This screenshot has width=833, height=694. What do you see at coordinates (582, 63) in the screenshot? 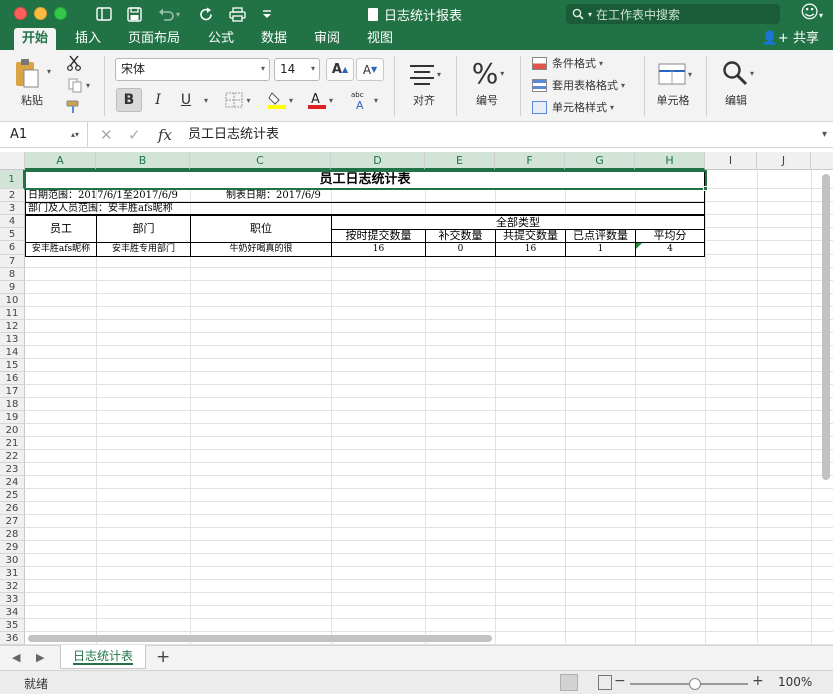
I see `conditional-format-button: 条件格式 ▾` at bounding box center [582, 63].